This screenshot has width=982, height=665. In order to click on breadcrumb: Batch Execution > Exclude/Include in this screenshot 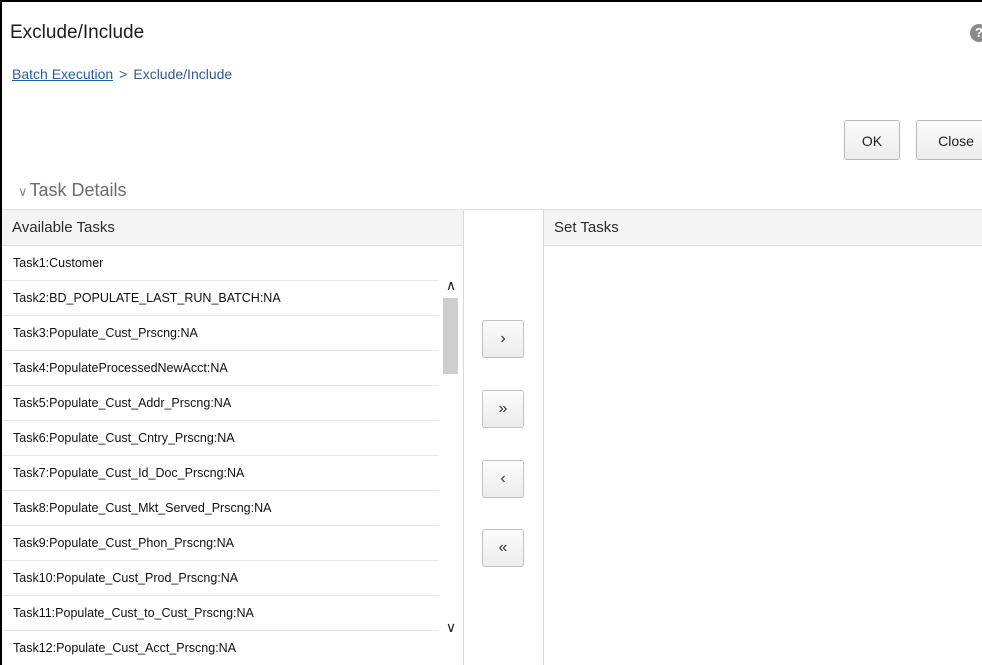, I will do `click(122, 74)`.